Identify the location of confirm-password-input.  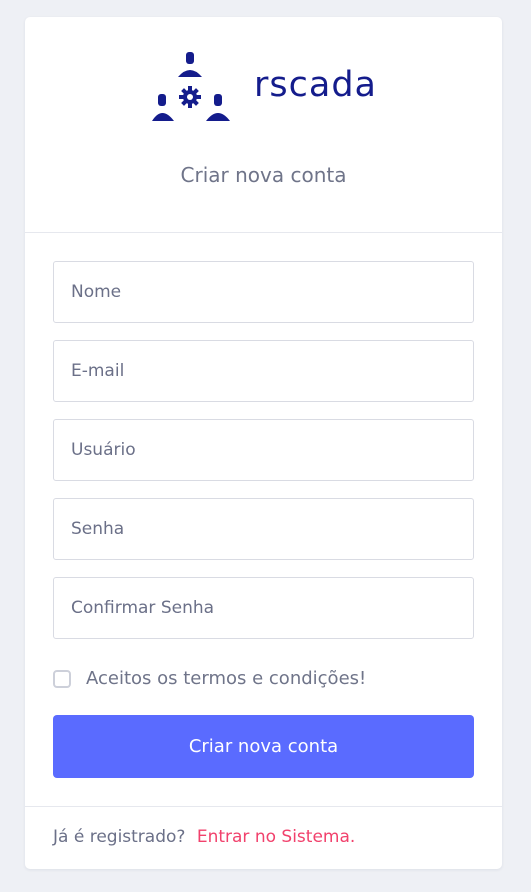
(263, 608).